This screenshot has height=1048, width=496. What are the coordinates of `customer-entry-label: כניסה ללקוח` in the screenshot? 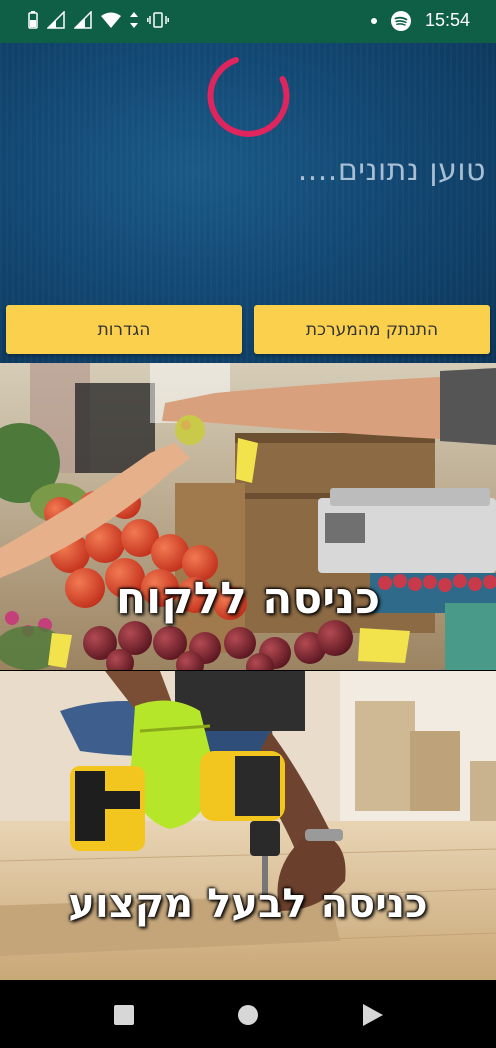 It's located at (248, 598).